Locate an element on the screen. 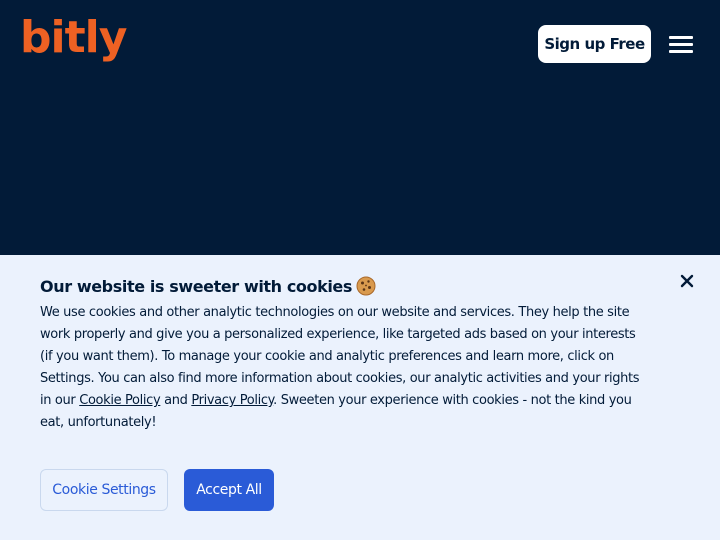 The width and height of the screenshot is (720, 540). cookie-banner-title-row: Our website is sweeter with cookies is located at coordinates (208, 286).